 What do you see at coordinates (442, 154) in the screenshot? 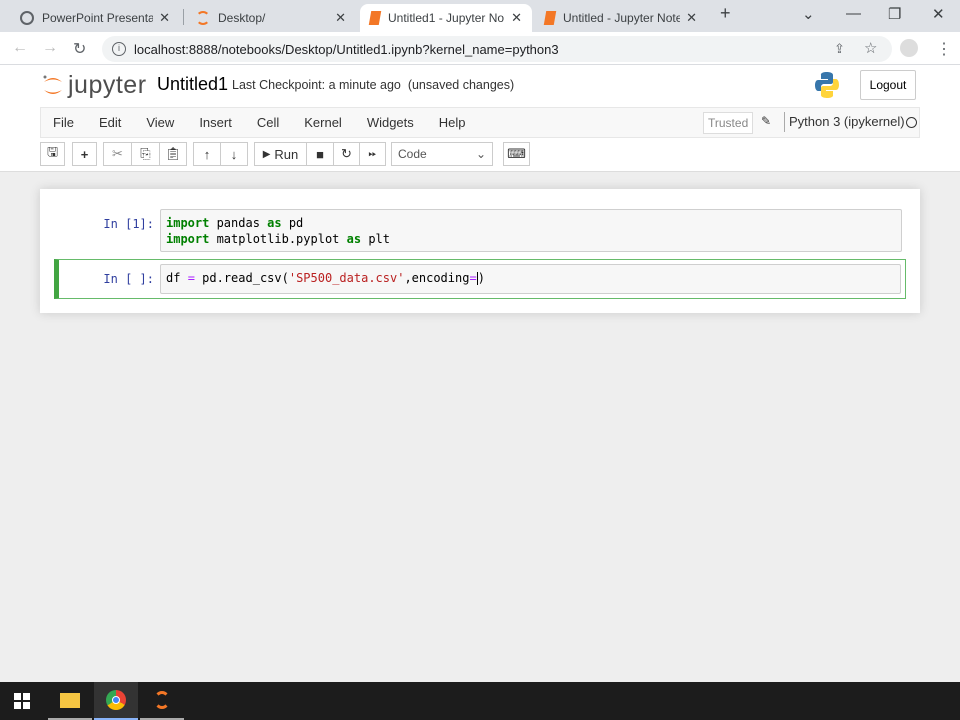
I see `cell-type-select: Code ⌄` at bounding box center [442, 154].